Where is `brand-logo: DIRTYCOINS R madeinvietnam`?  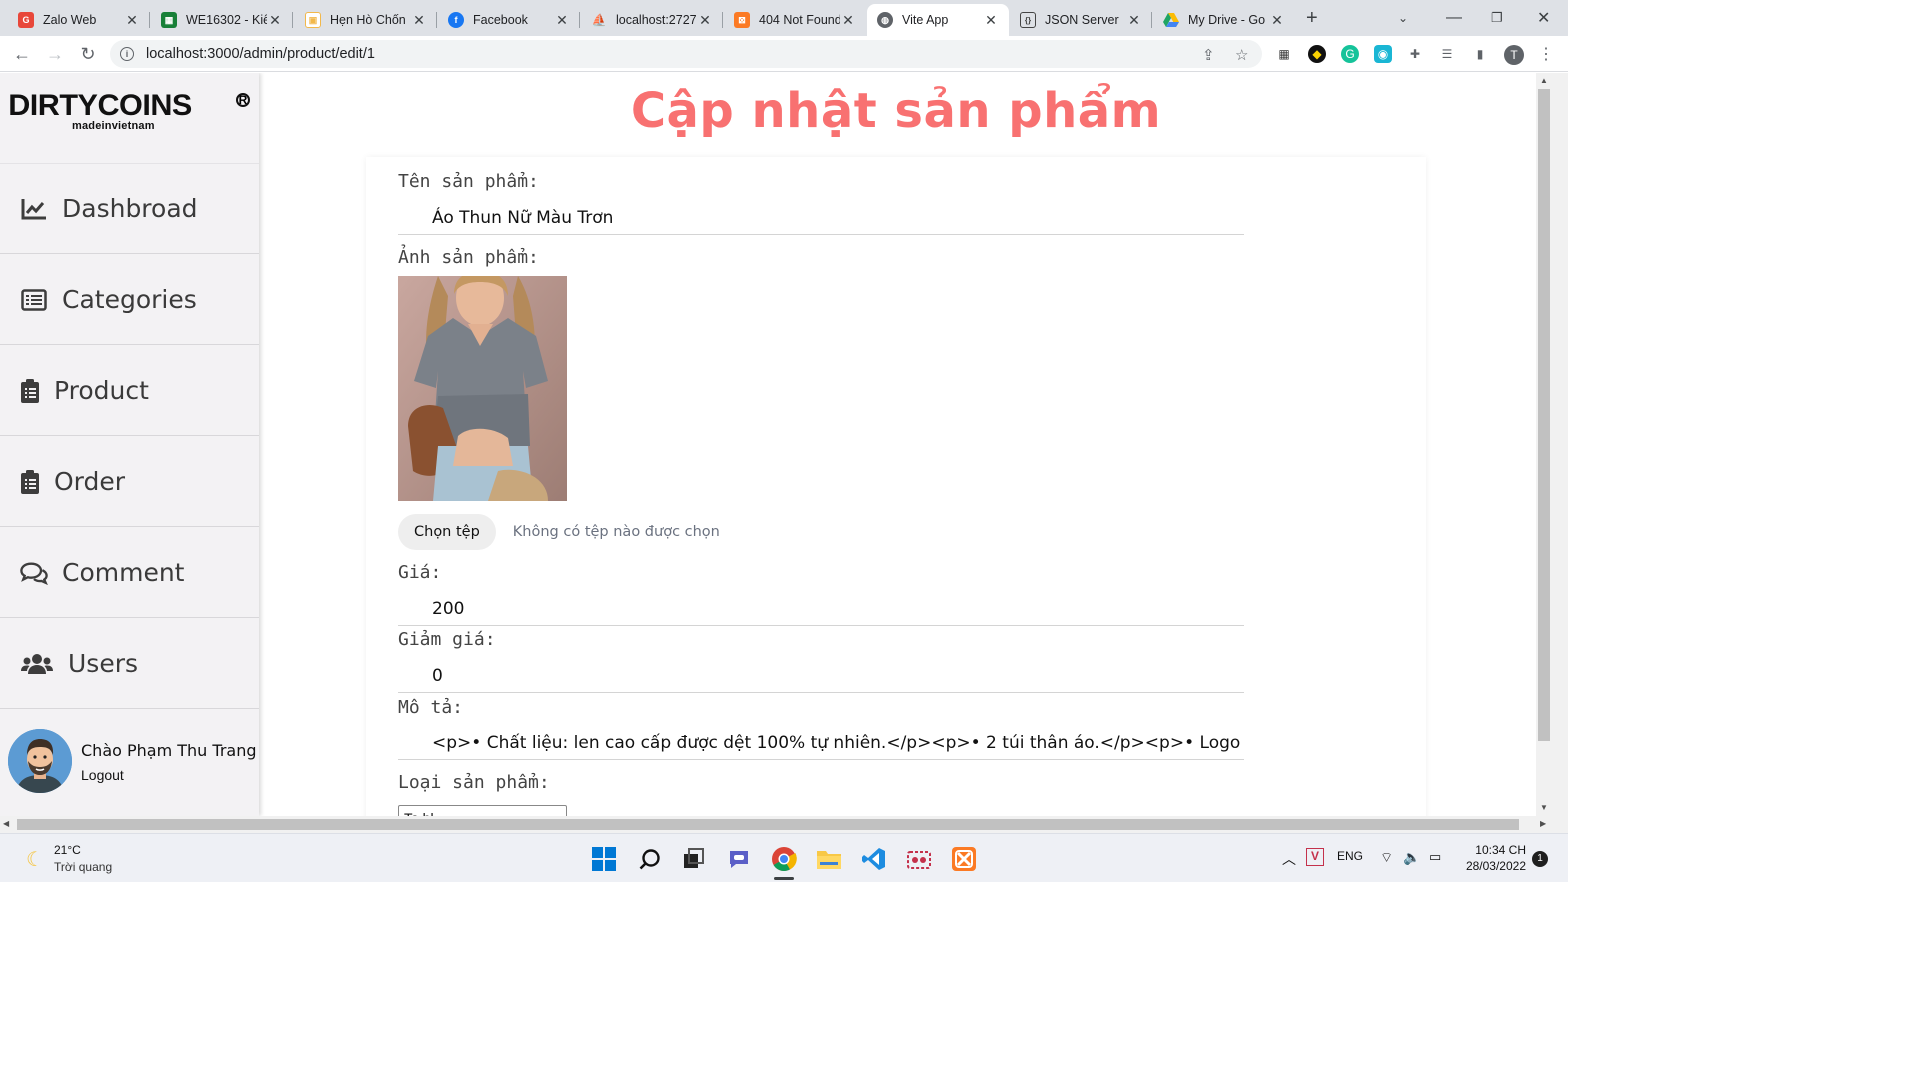 brand-logo: DIRTYCOINS R madeinvietnam is located at coordinates (129, 111).